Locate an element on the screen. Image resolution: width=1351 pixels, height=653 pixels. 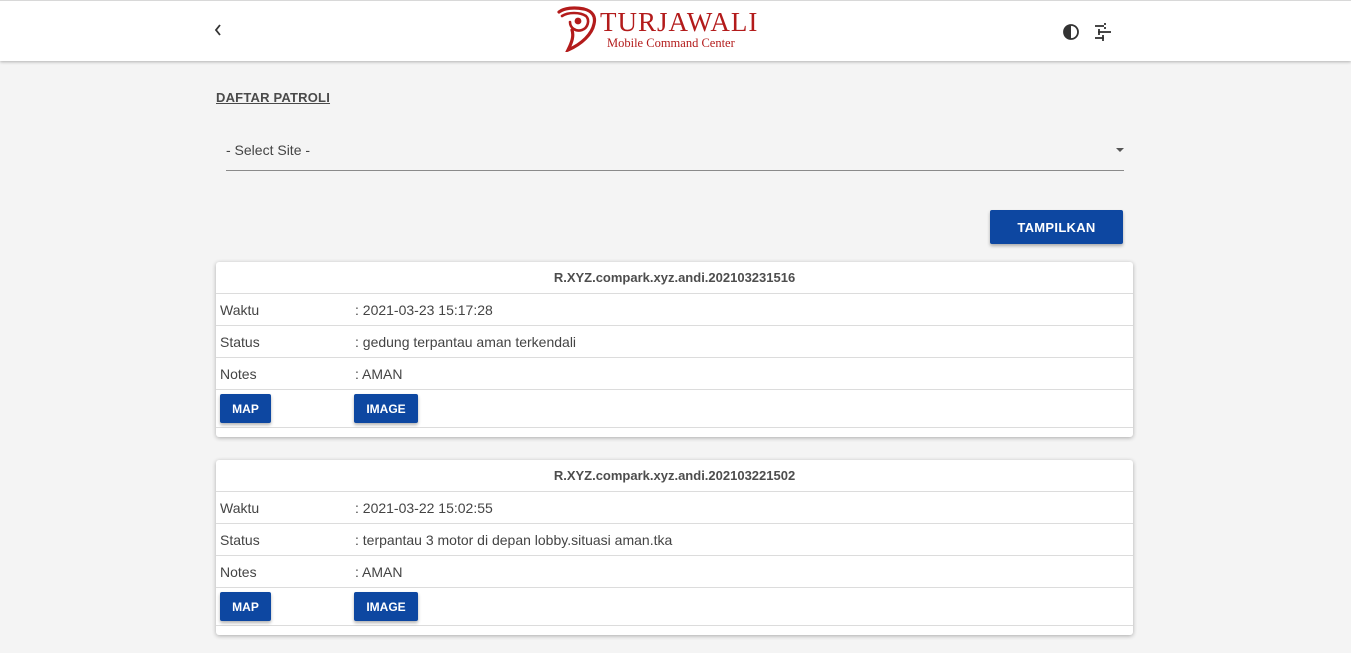
patrol-id: R.XYZ.compark.xyz.andi.202103231516 is located at coordinates (674, 278).